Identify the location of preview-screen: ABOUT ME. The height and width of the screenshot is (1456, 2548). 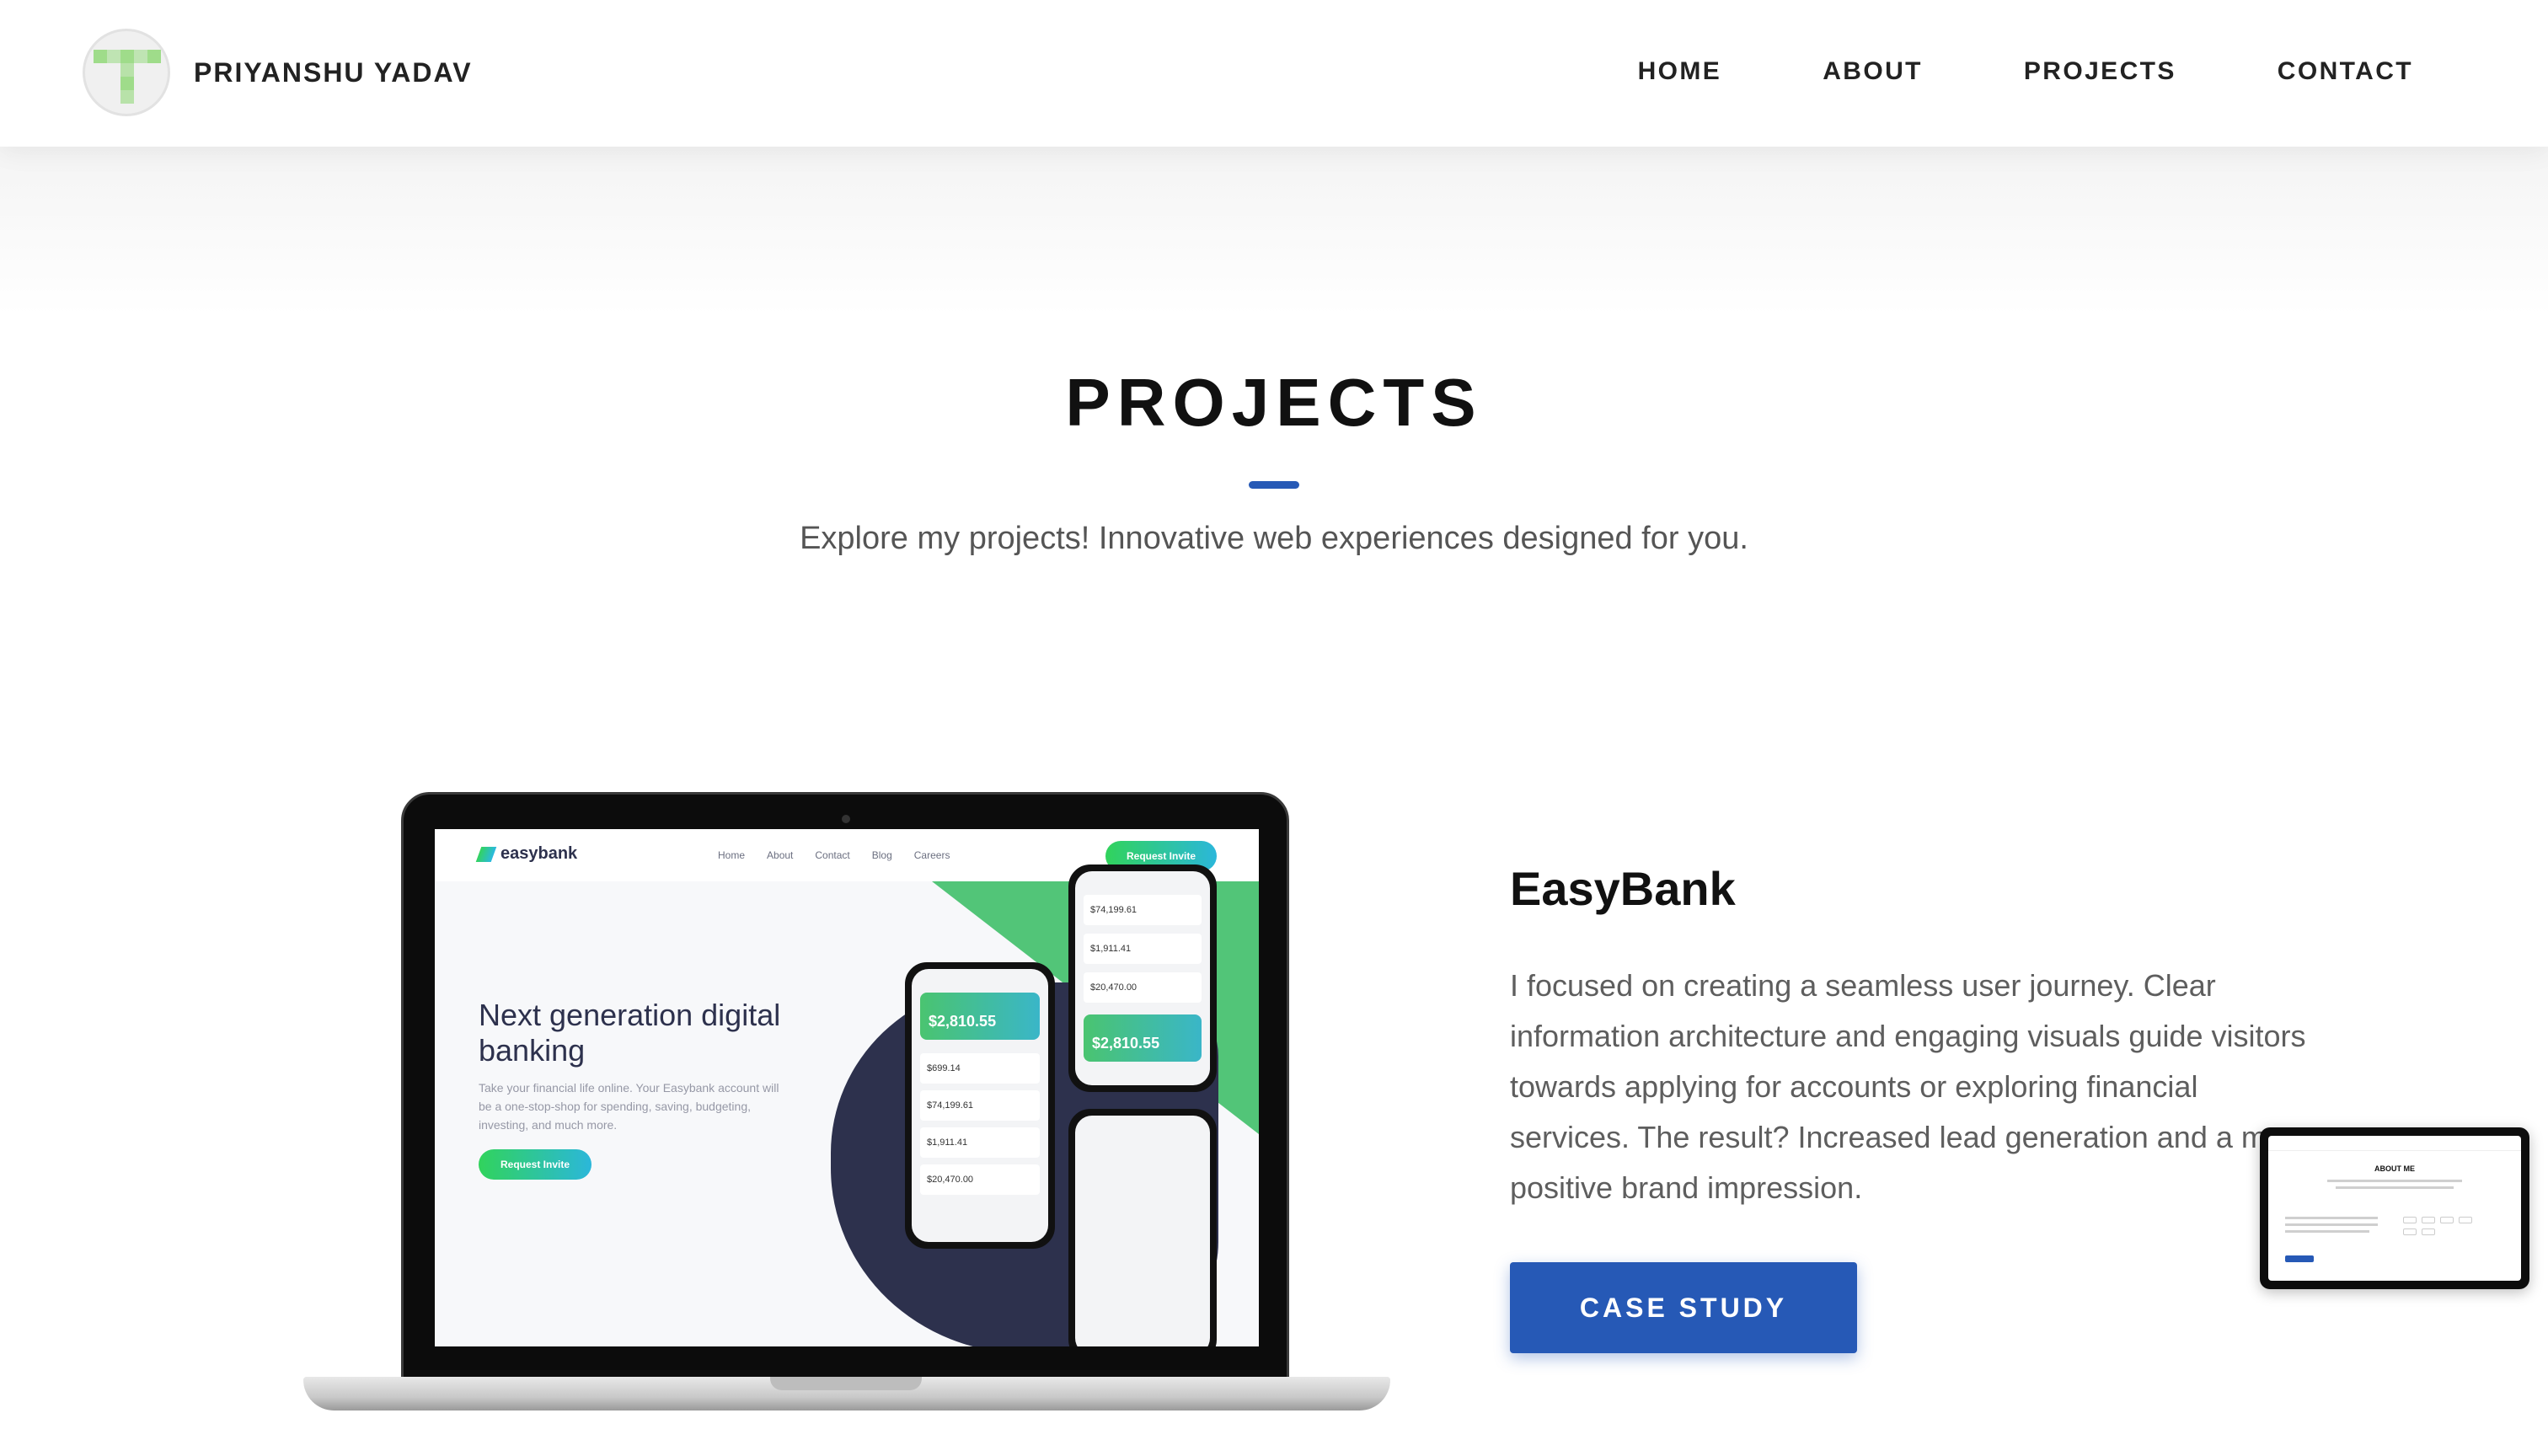
(2394, 1208).